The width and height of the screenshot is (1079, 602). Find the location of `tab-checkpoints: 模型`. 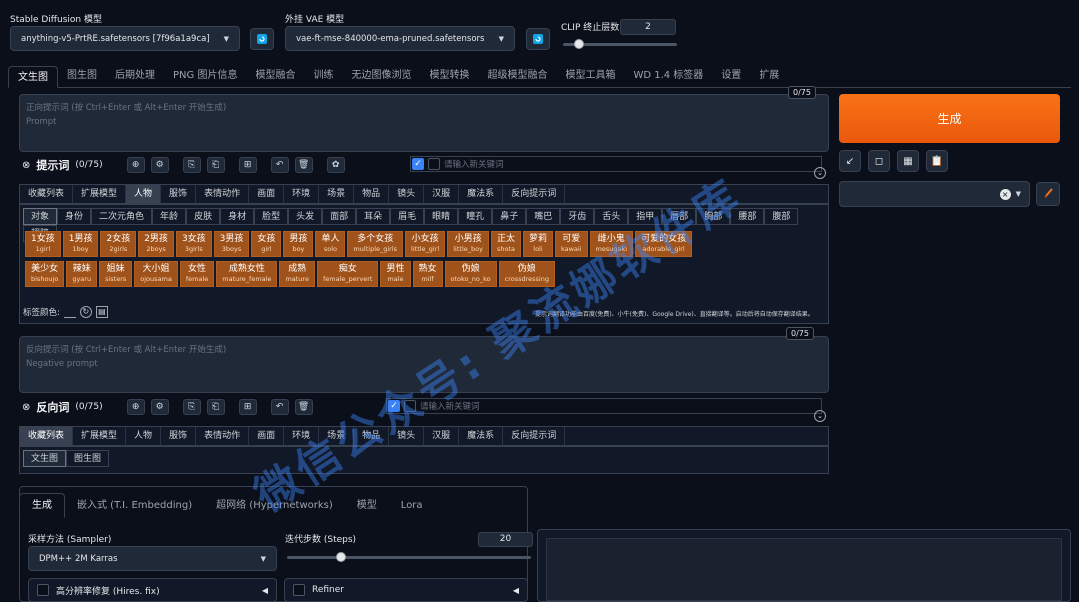

tab-checkpoints: 模型 is located at coordinates (367, 506).